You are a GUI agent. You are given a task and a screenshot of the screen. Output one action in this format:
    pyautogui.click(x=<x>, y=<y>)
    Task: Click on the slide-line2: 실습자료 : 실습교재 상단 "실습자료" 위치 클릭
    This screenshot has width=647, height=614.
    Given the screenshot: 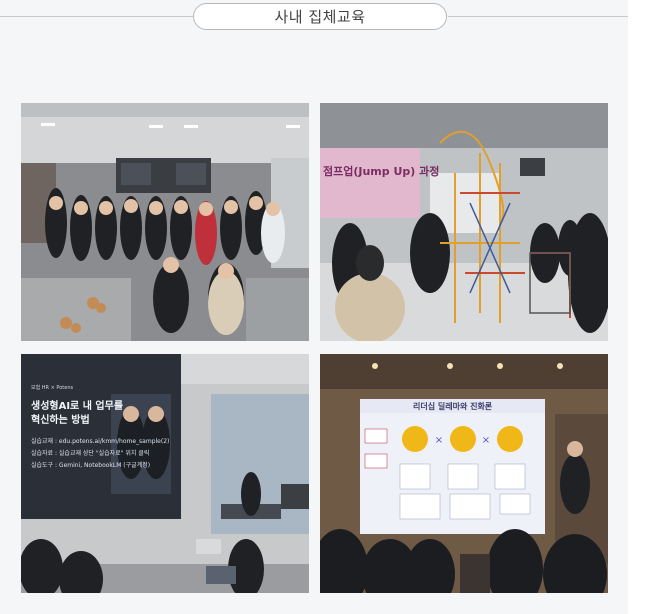 What is the action you would take?
    pyautogui.click(x=90, y=453)
    